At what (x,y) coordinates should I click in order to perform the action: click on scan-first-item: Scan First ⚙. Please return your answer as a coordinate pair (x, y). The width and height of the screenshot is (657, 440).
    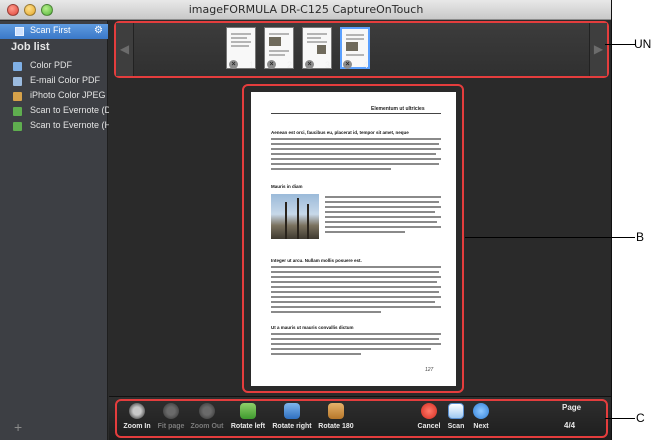
    Looking at the image, I should click on (54, 31).